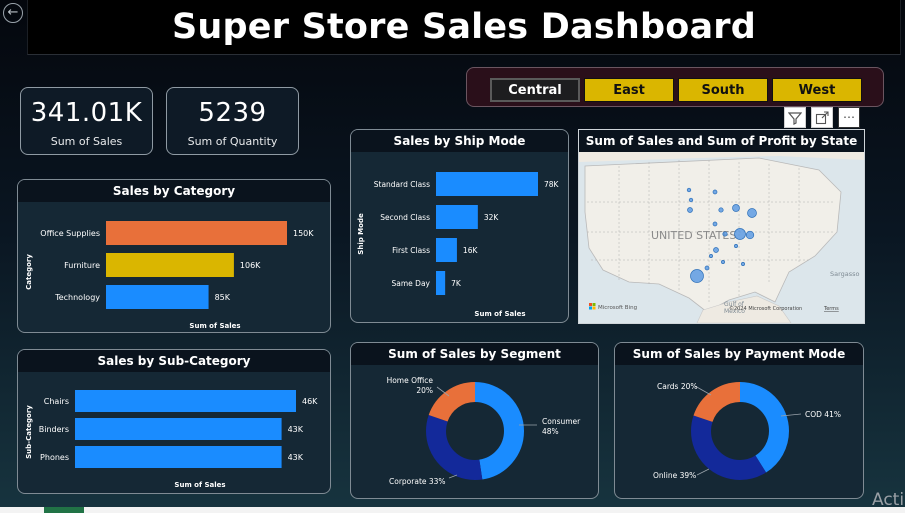 The height and width of the screenshot is (513, 905). I want to click on data-label: 7K, so click(456, 283).